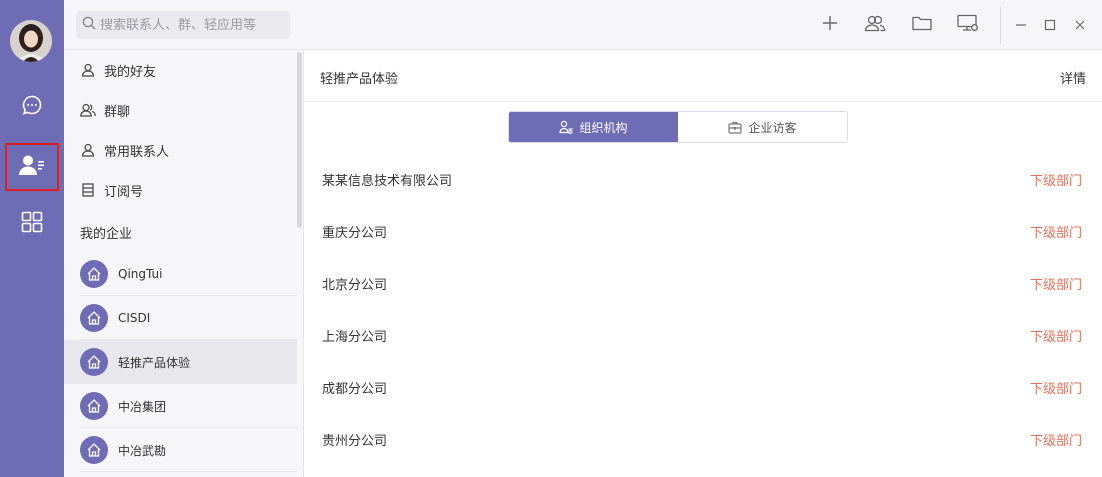 This screenshot has height=477, width=1102. Describe the element at coordinates (31, 41) in the screenshot. I see `avatar` at that location.